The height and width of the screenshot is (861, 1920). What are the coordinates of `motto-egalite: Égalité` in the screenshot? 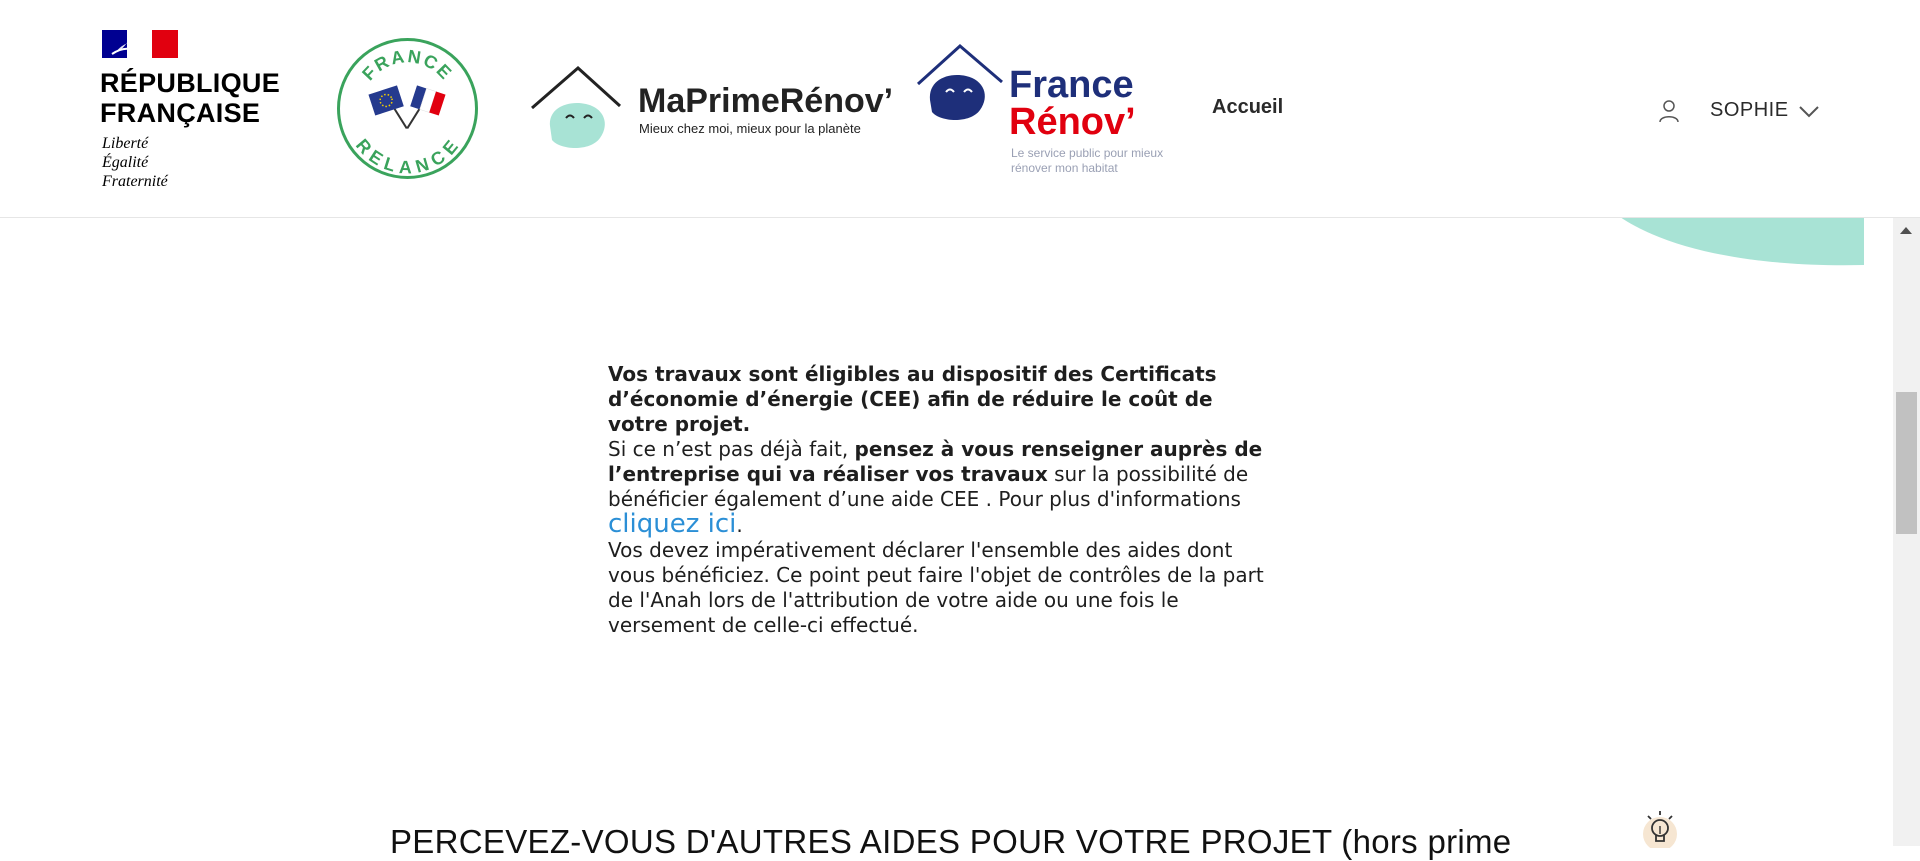 It's located at (125, 162).